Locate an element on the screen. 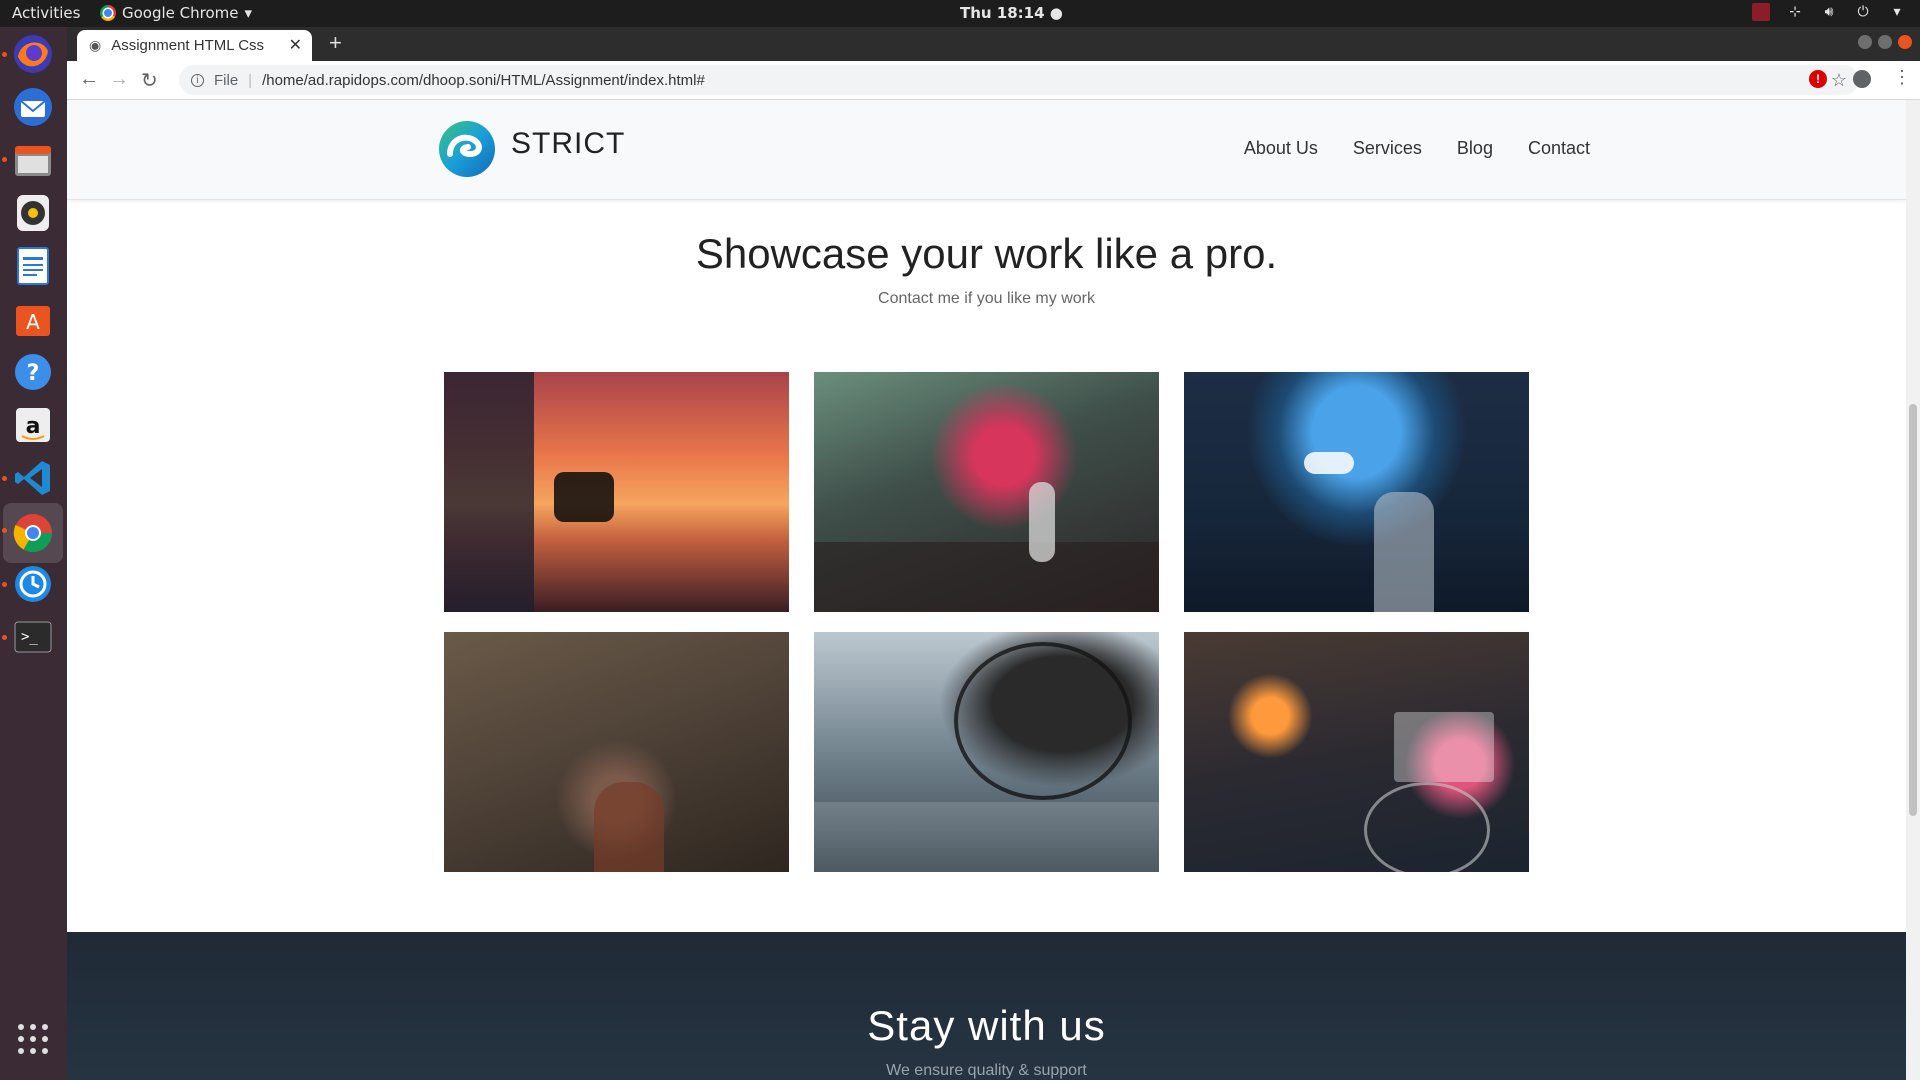 The height and width of the screenshot is (1080, 1920). extension-icon: ! is located at coordinates (1818, 79).